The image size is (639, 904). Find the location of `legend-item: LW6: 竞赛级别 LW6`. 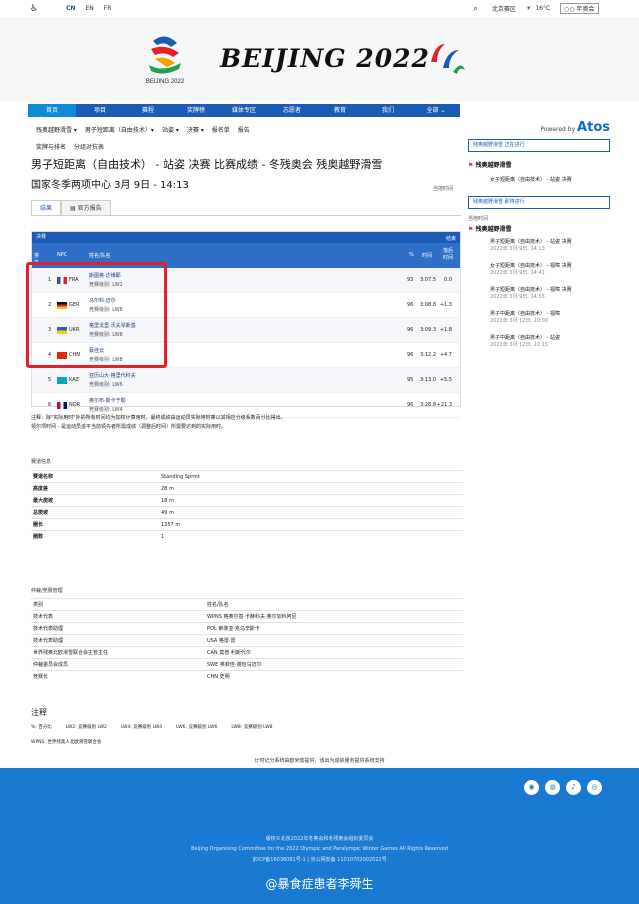

legend-item: LW6: 竞赛级别 LW6 is located at coordinates (197, 727).